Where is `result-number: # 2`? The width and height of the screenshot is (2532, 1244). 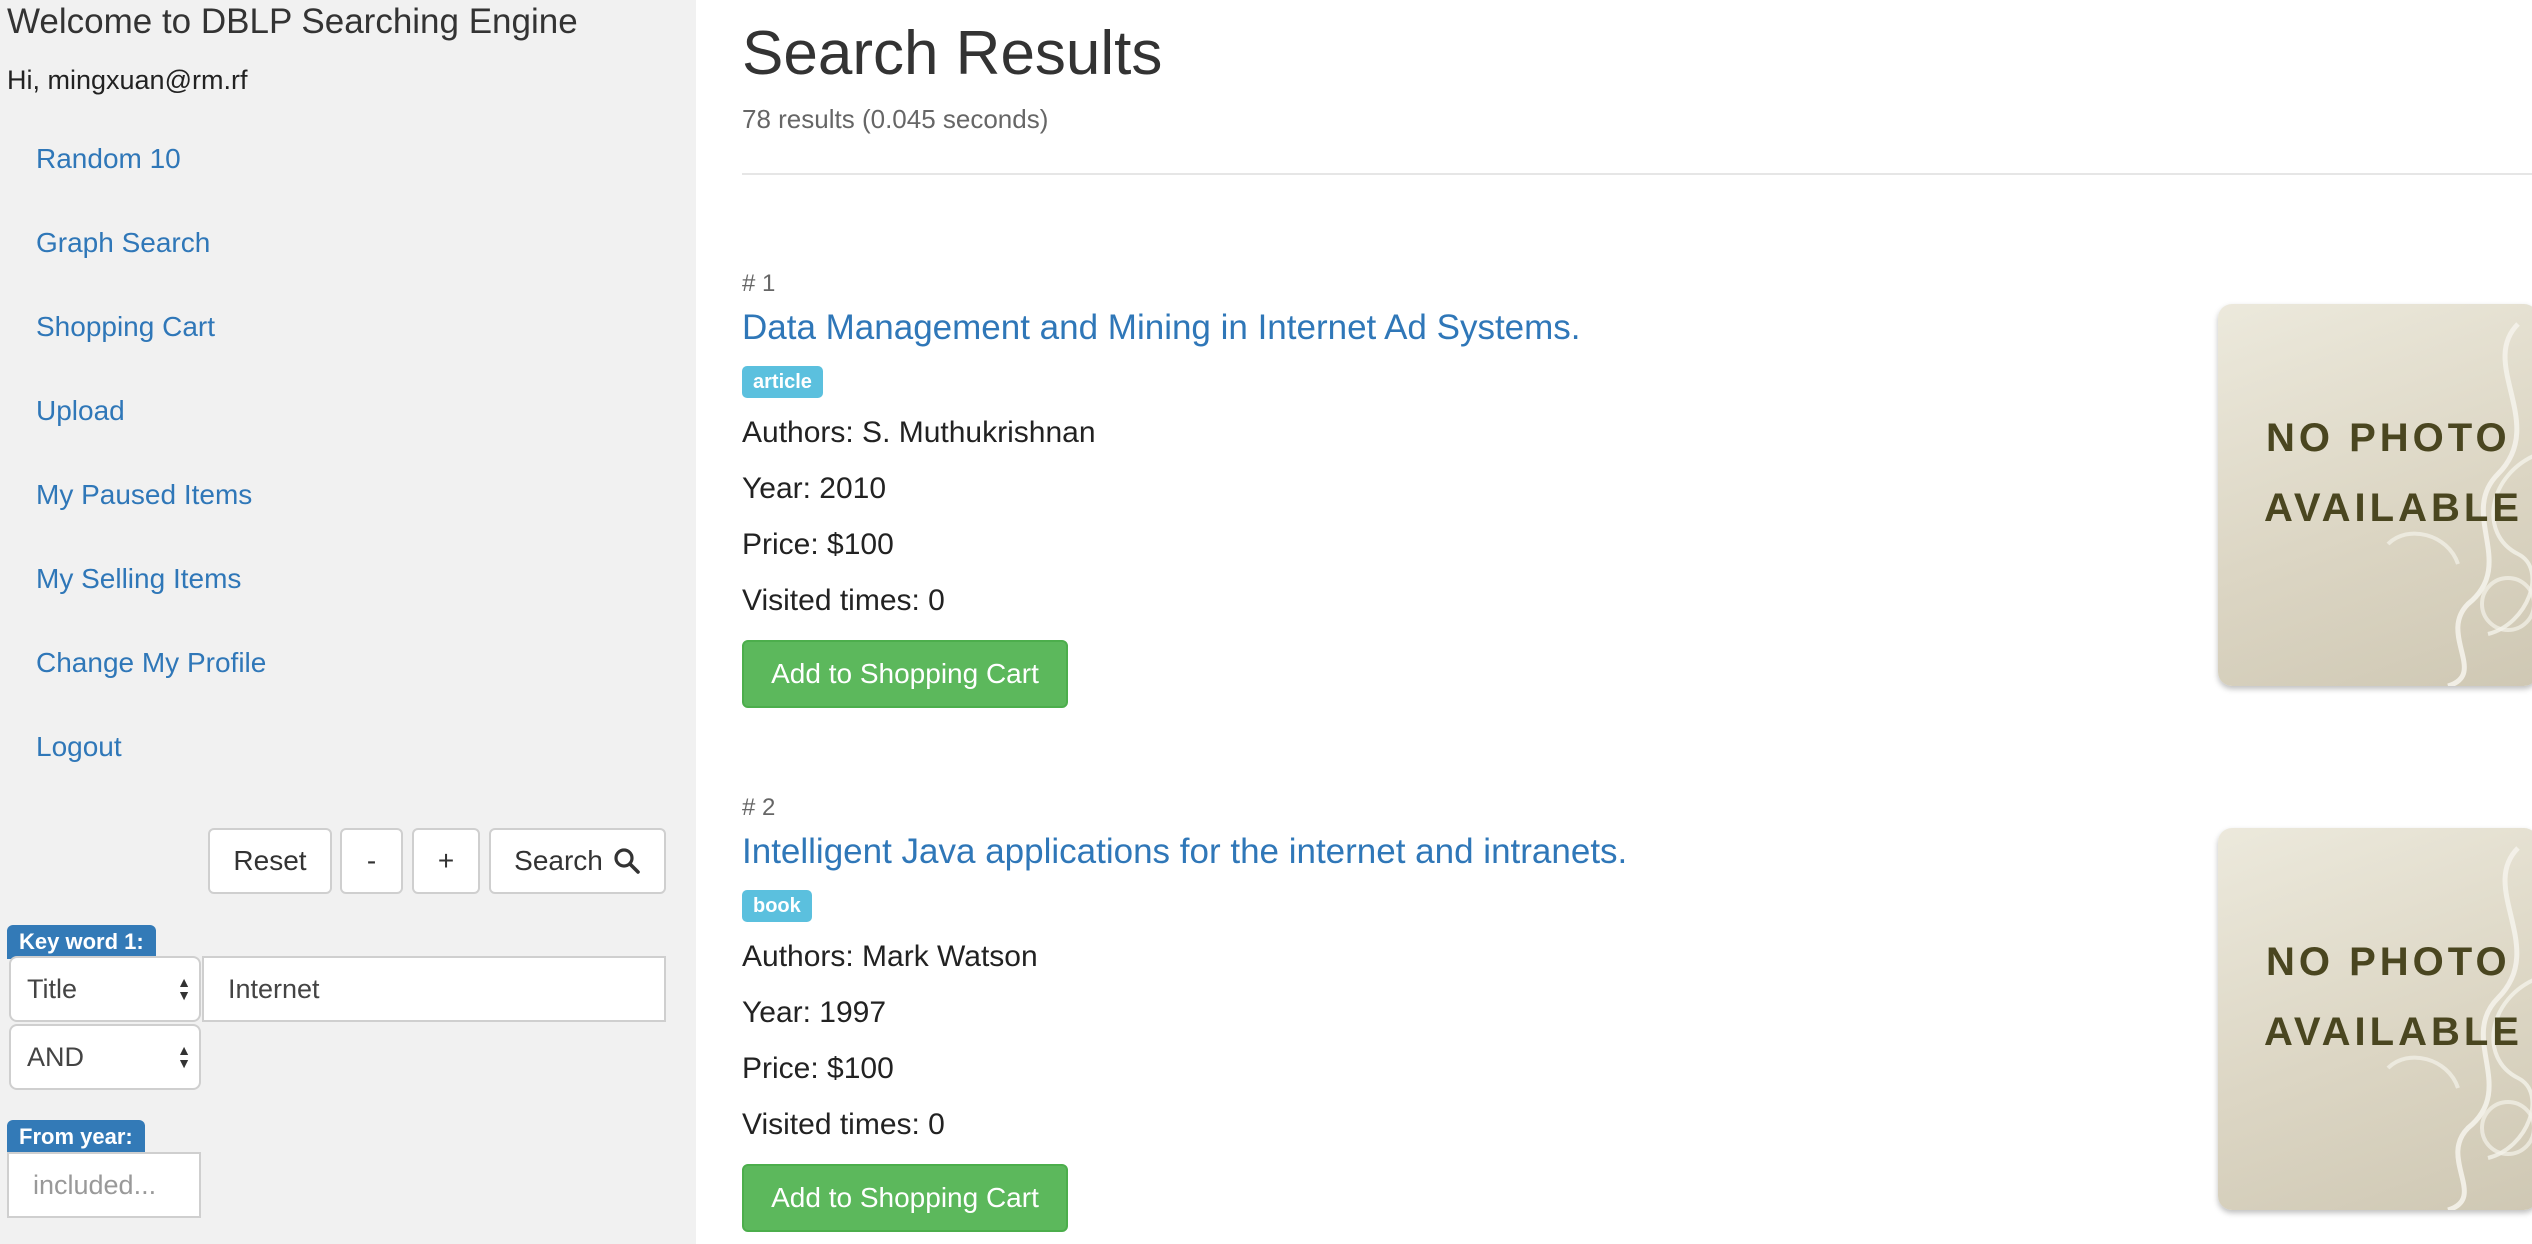 result-number: # 2 is located at coordinates (759, 807).